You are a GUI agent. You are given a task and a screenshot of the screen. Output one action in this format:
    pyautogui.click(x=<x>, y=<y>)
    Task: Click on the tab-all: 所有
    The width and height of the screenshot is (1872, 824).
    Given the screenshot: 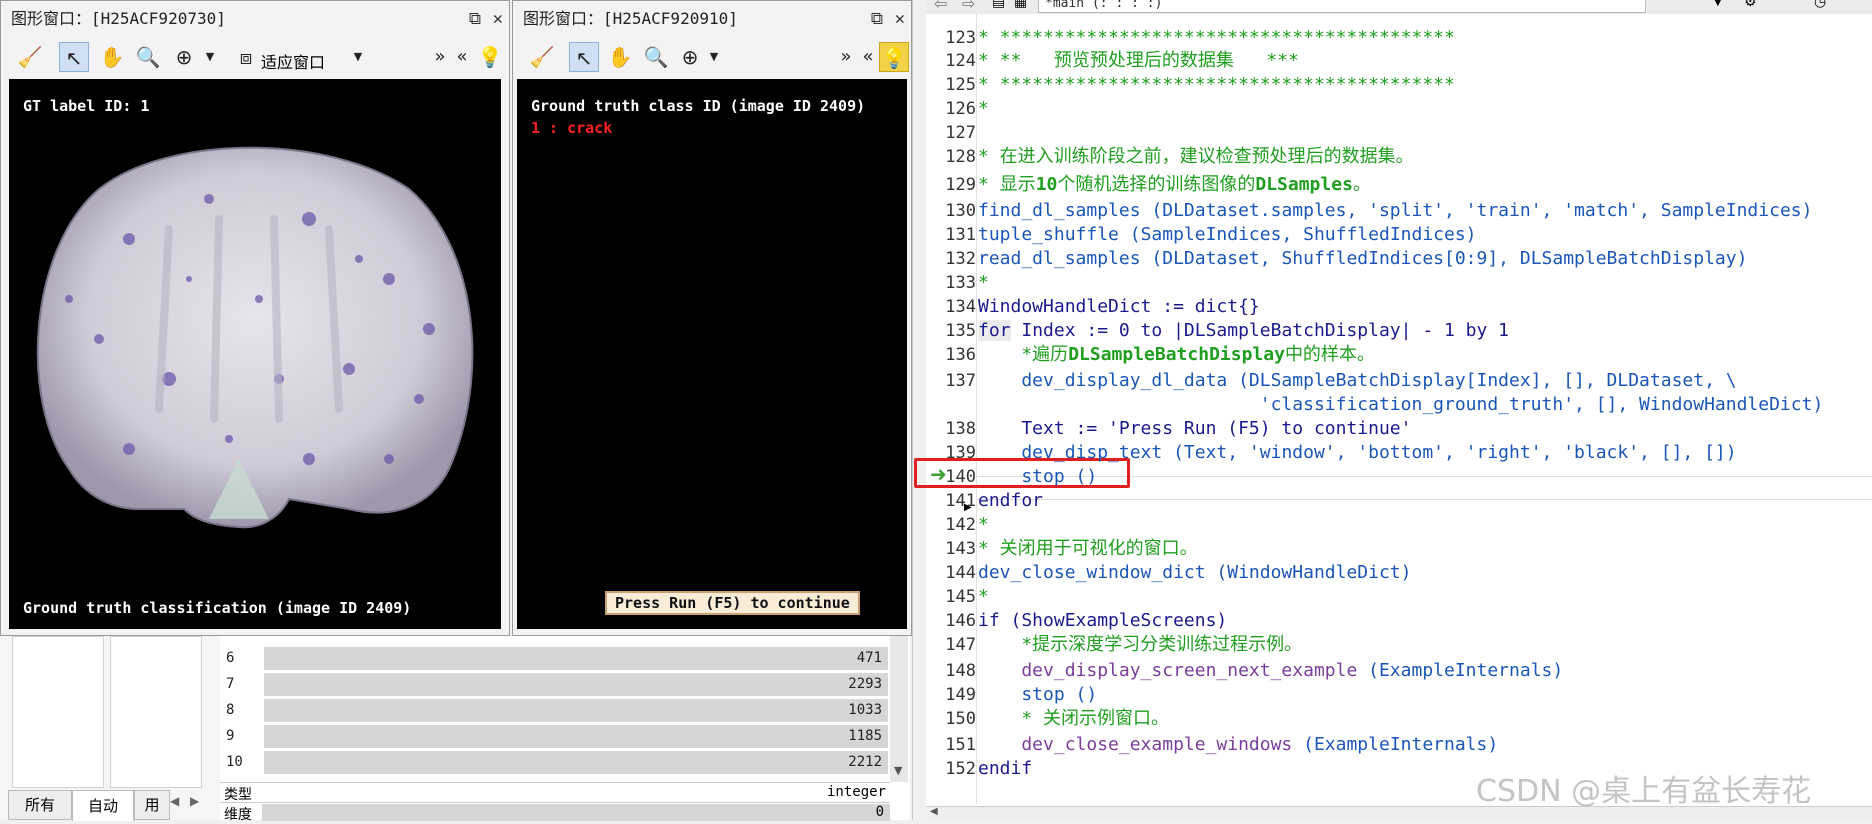 What is the action you would take?
    pyautogui.click(x=40, y=805)
    